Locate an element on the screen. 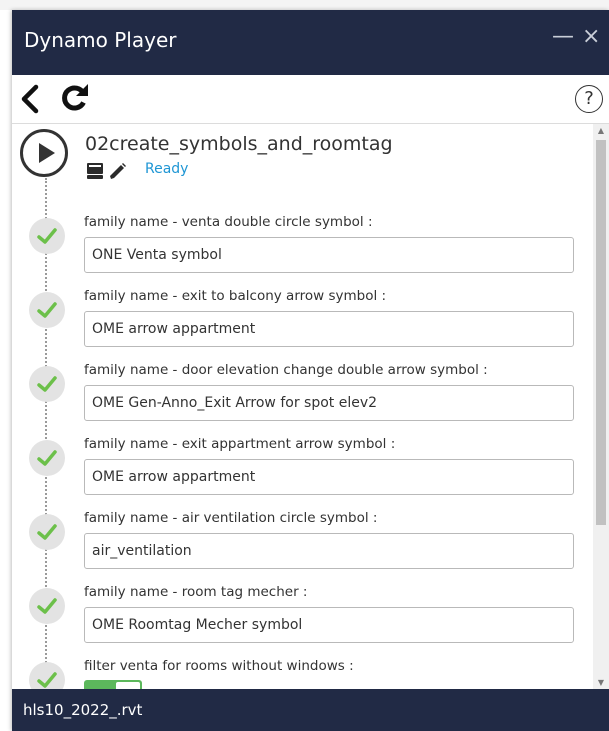 This screenshot has width=609, height=731. title-bar: Dynamo Player — × is located at coordinates (310, 42).